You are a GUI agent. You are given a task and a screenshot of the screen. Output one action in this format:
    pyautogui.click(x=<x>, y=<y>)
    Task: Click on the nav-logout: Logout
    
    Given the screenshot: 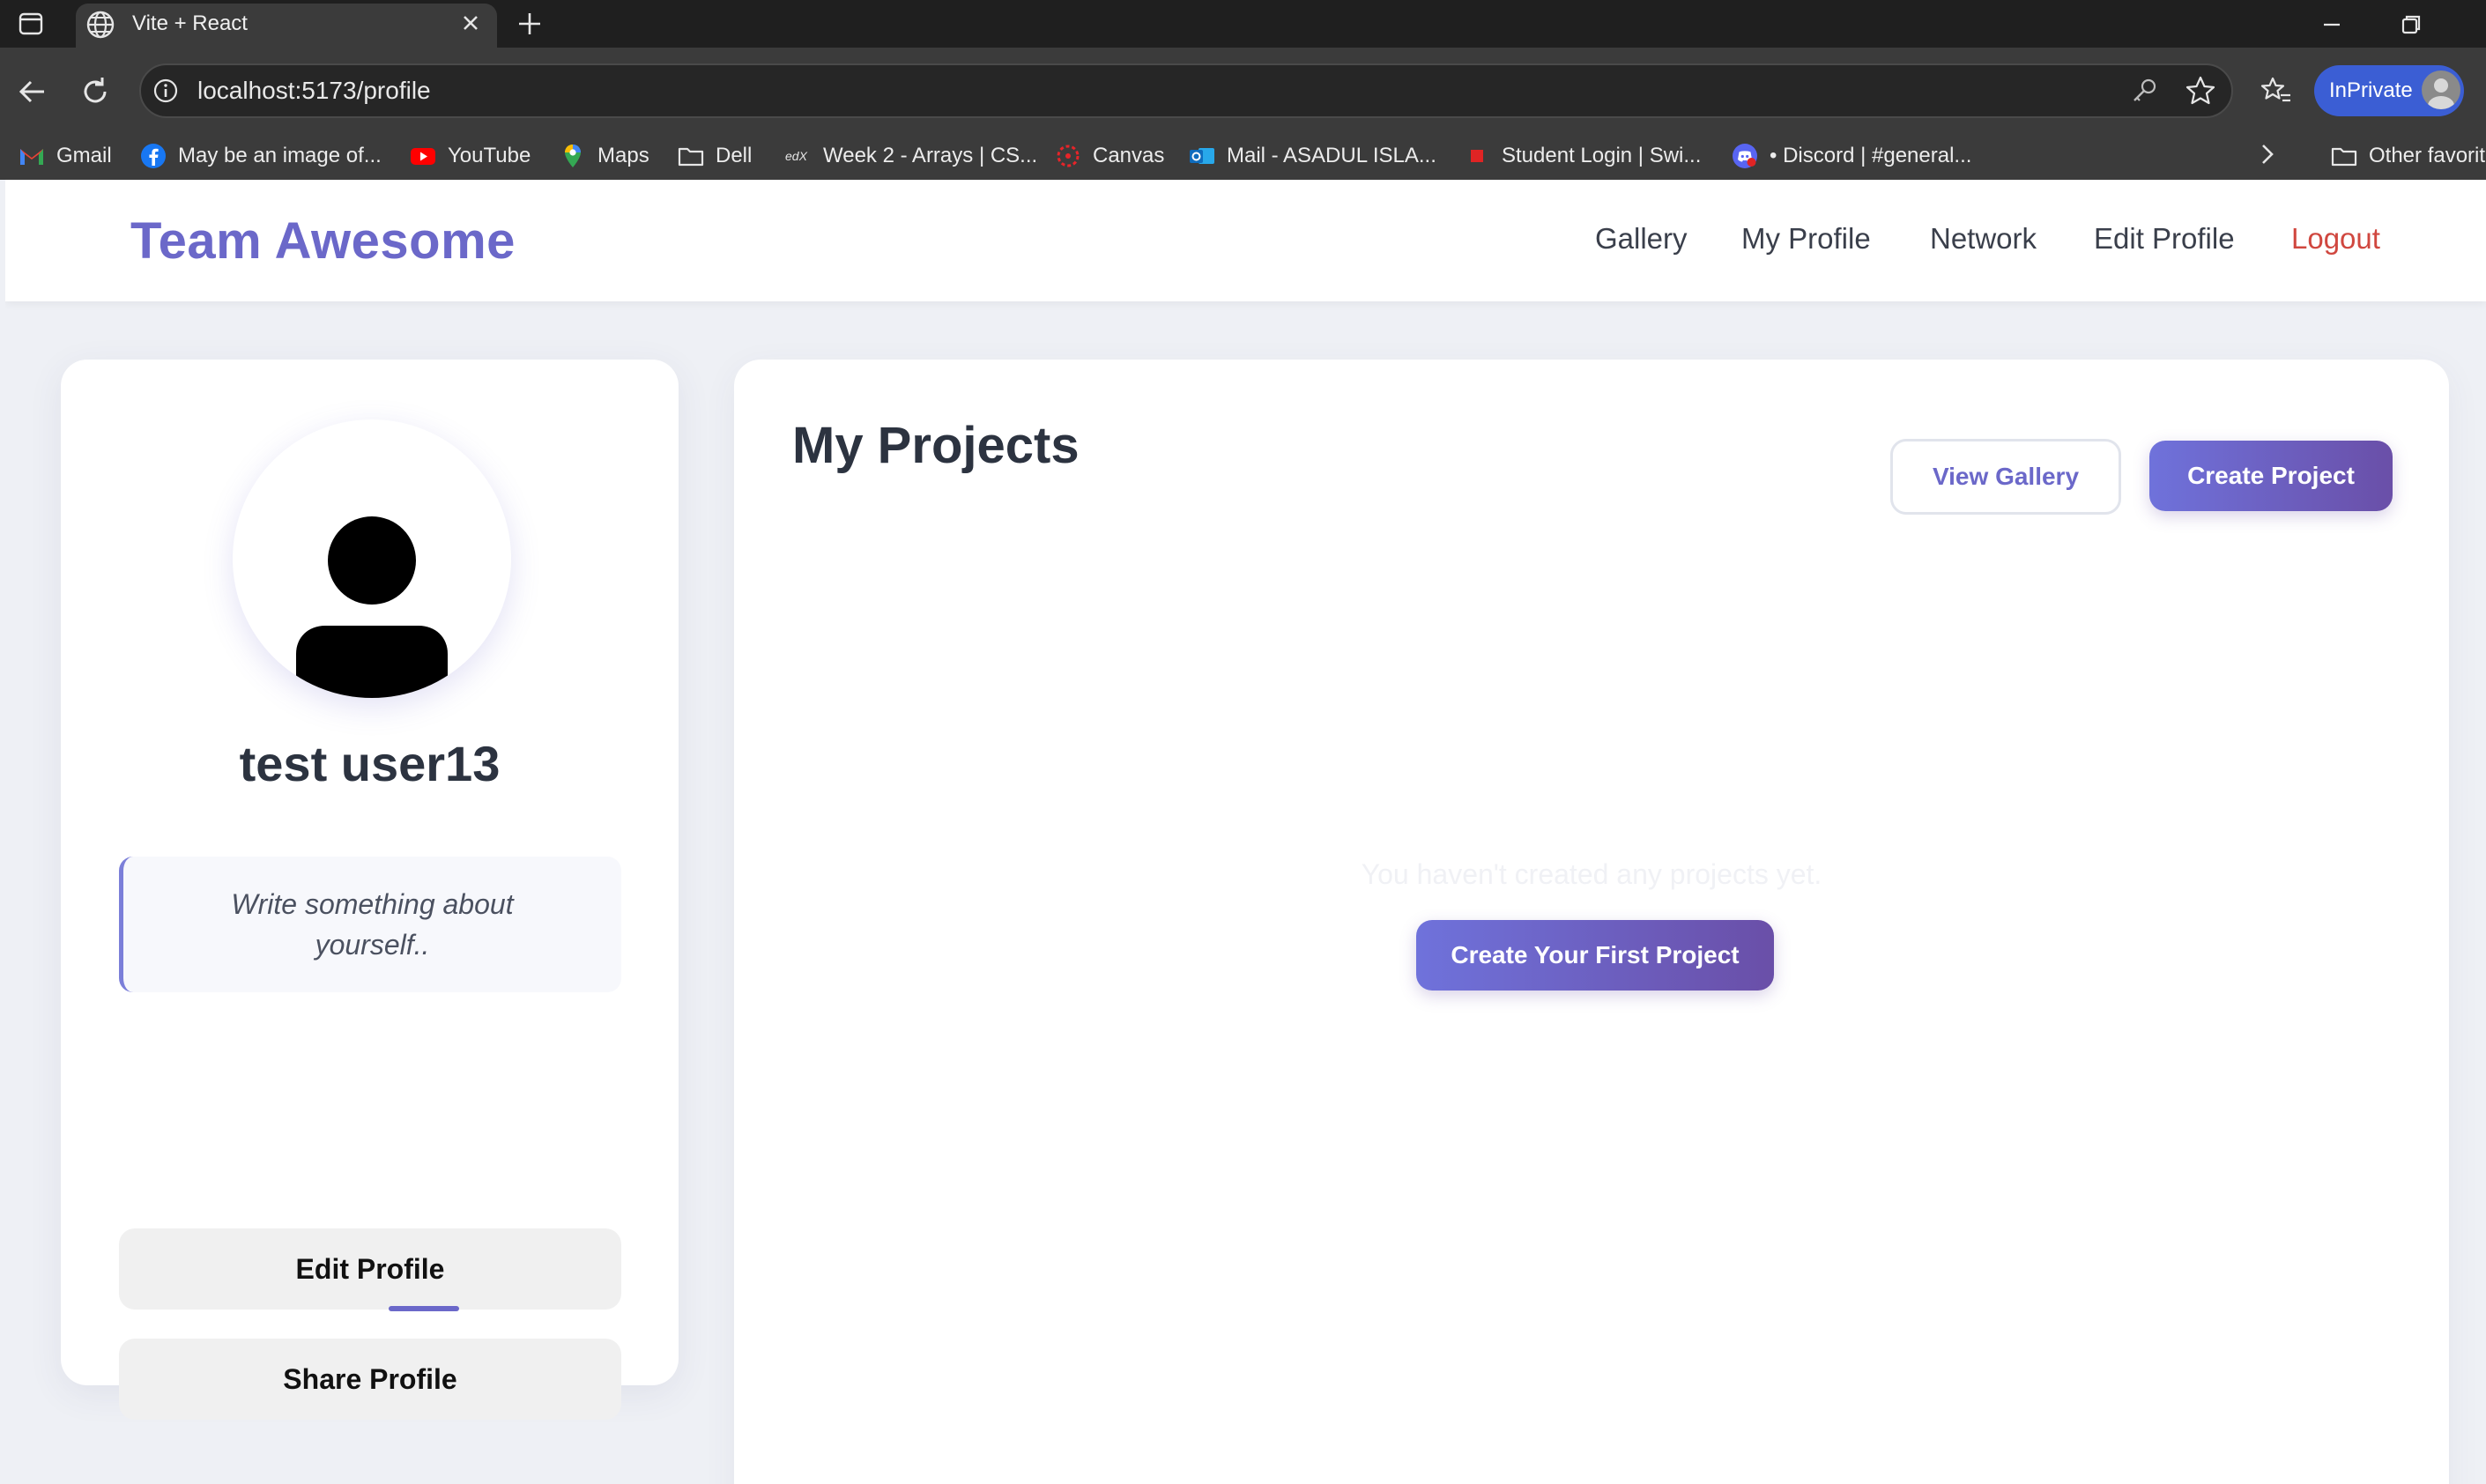 What is the action you would take?
    pyautogui.click(x=2336, y=239)
    